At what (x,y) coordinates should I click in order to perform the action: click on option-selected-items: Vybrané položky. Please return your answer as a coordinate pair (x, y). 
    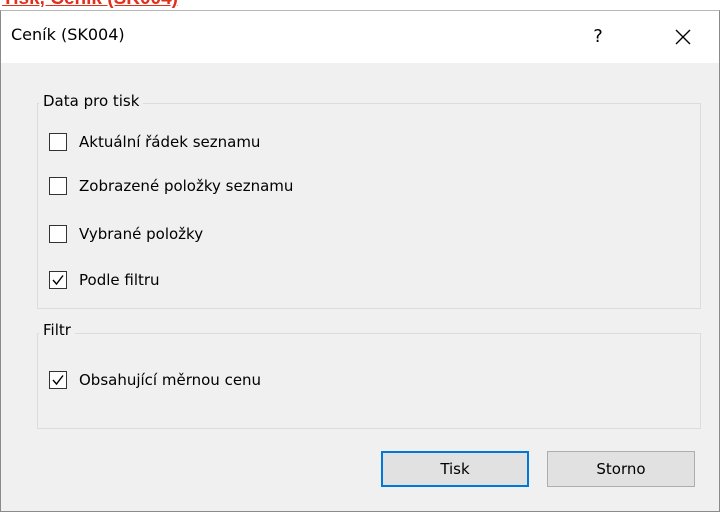
    Looking at the image, I should click on (126, 234).